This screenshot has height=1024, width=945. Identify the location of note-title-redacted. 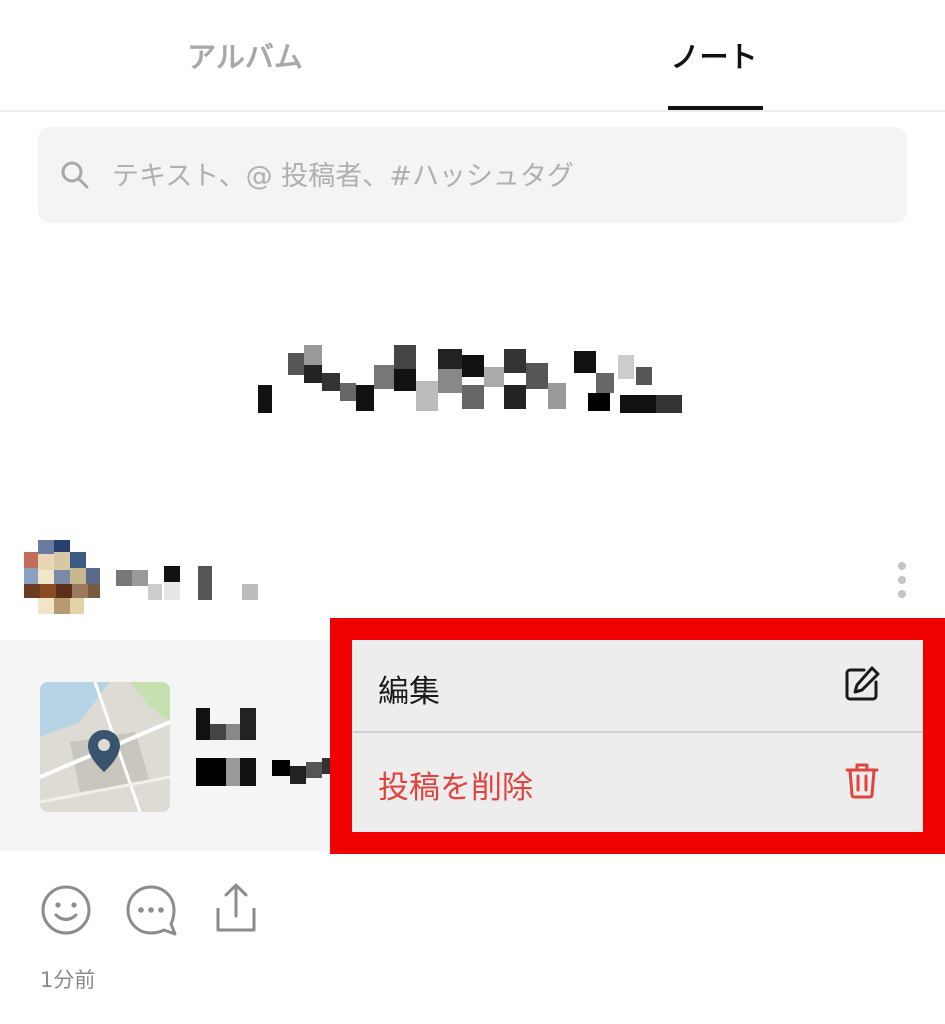
(473, 380).